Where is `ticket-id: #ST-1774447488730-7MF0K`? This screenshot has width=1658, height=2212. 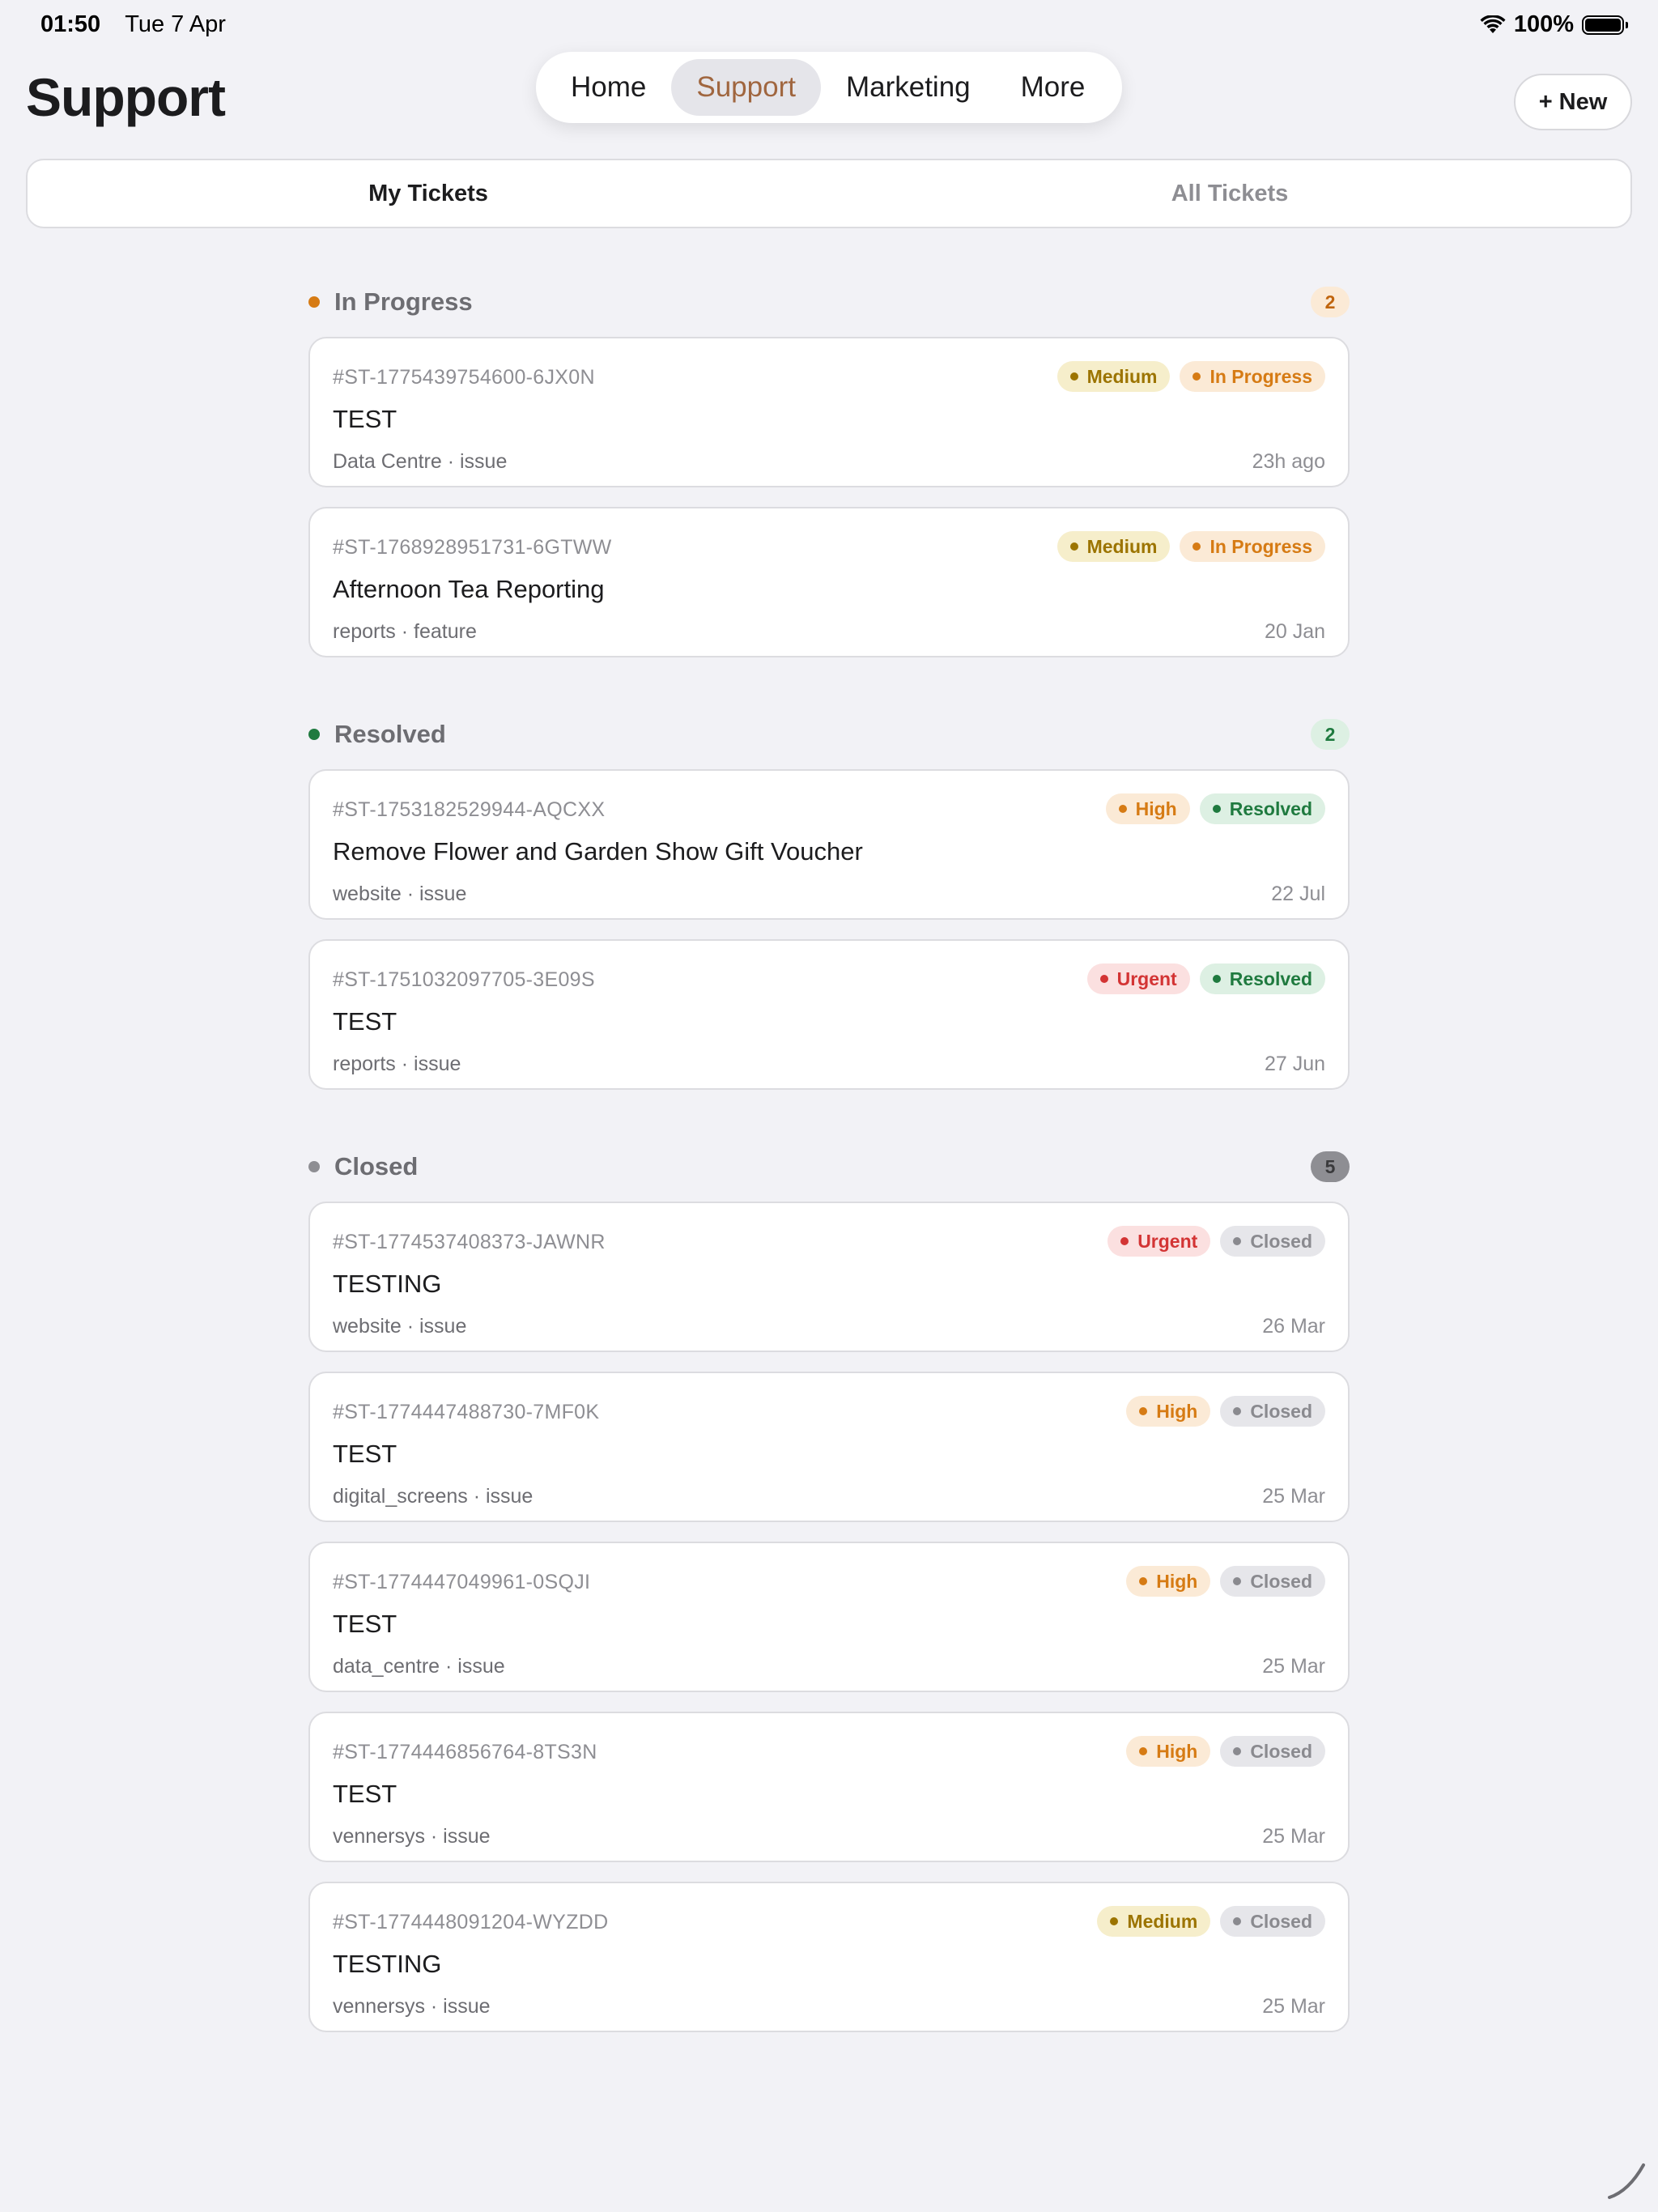 ticket-id: #ST-1774447488730-7MF0K is located at coordinates (466, 1412).